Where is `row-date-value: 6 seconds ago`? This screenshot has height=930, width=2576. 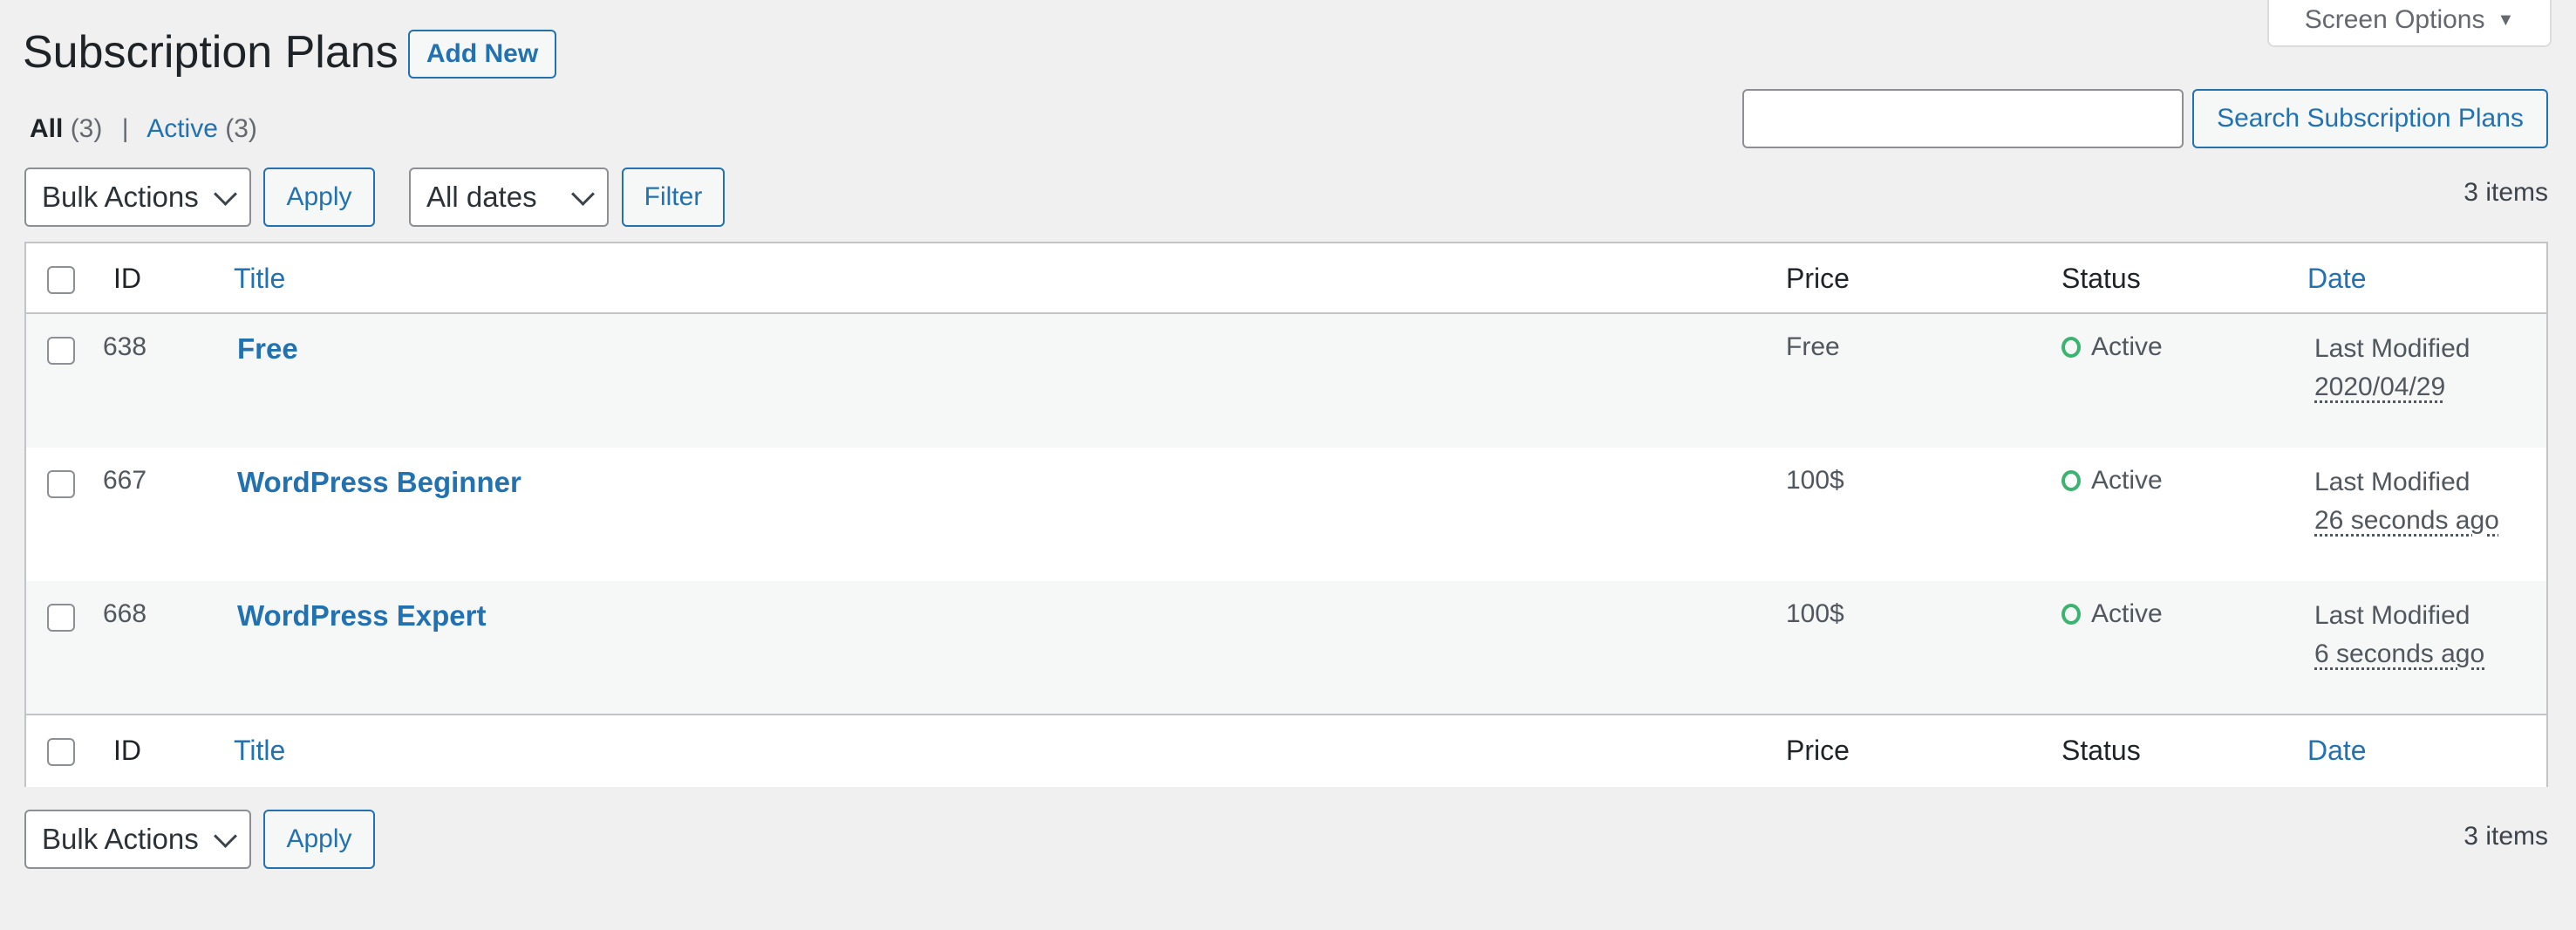 row-date-value: 6 seconds ago is located at coordinates (2399, 653).